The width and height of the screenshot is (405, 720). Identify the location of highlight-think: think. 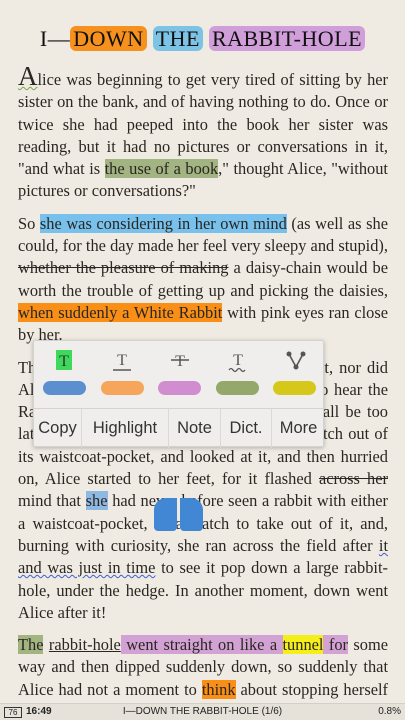
(218, 689).